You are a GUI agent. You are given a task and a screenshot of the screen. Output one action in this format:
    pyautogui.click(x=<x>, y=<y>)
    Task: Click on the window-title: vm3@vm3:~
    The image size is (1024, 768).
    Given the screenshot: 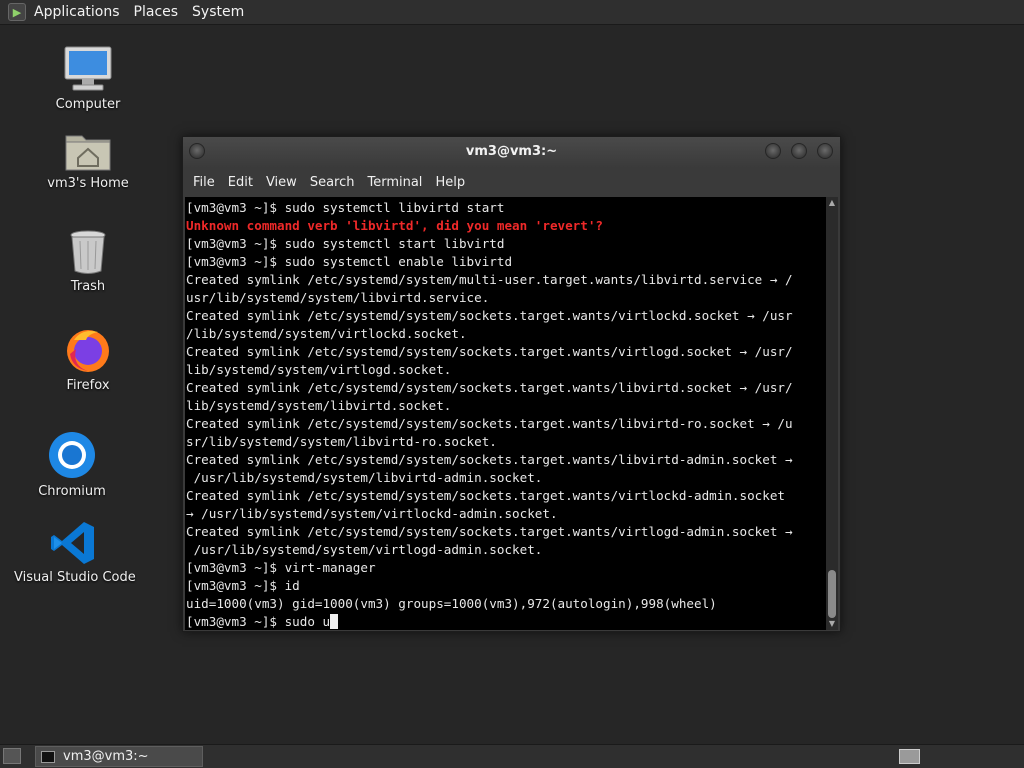 What is the action you would take?
    pyautogui.click(x=511, y=151)
    